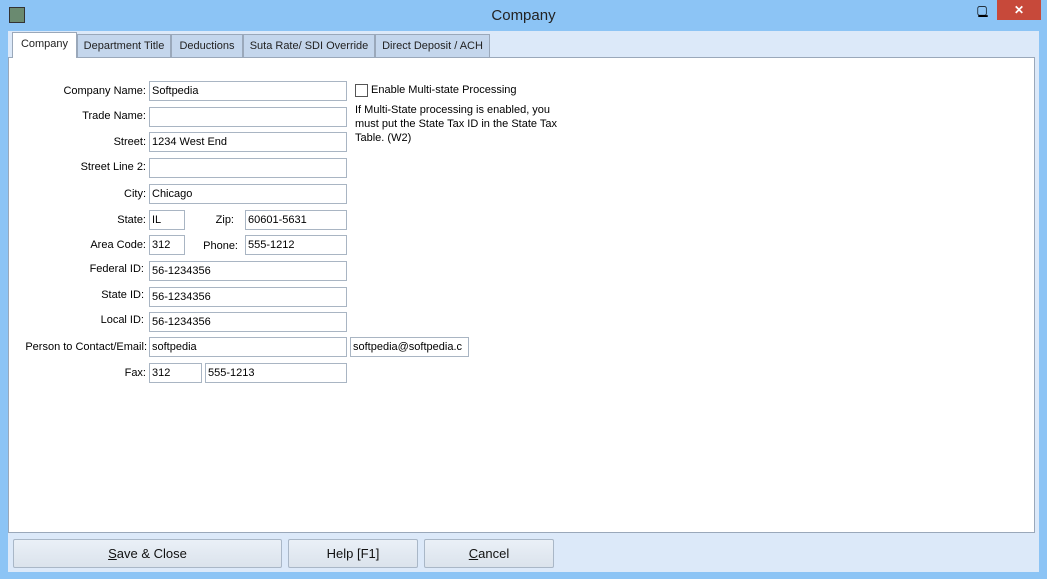  Describe the element at coordinates (116, 269) in the screenshot. I see `federal-id-label: Federal ID:` at that location.